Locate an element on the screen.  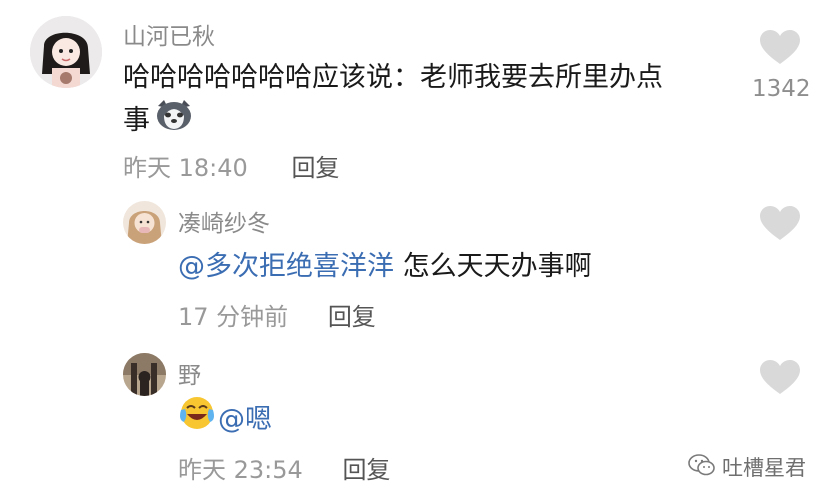
comment-meta: 17 分钟前 回复 is located at coordinates (277, 314).